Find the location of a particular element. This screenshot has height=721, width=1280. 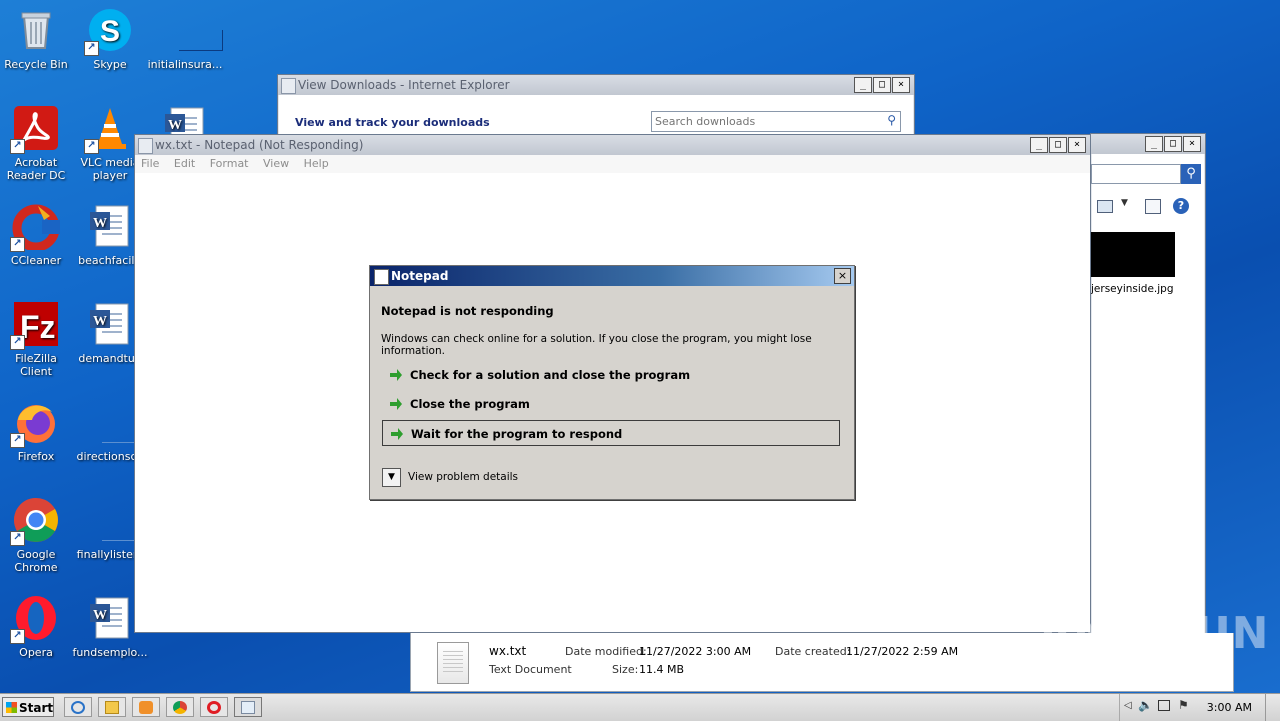

notepad-window-title: wx.txt - Notepad (Not Responding) is located at coordinates (259, 145).